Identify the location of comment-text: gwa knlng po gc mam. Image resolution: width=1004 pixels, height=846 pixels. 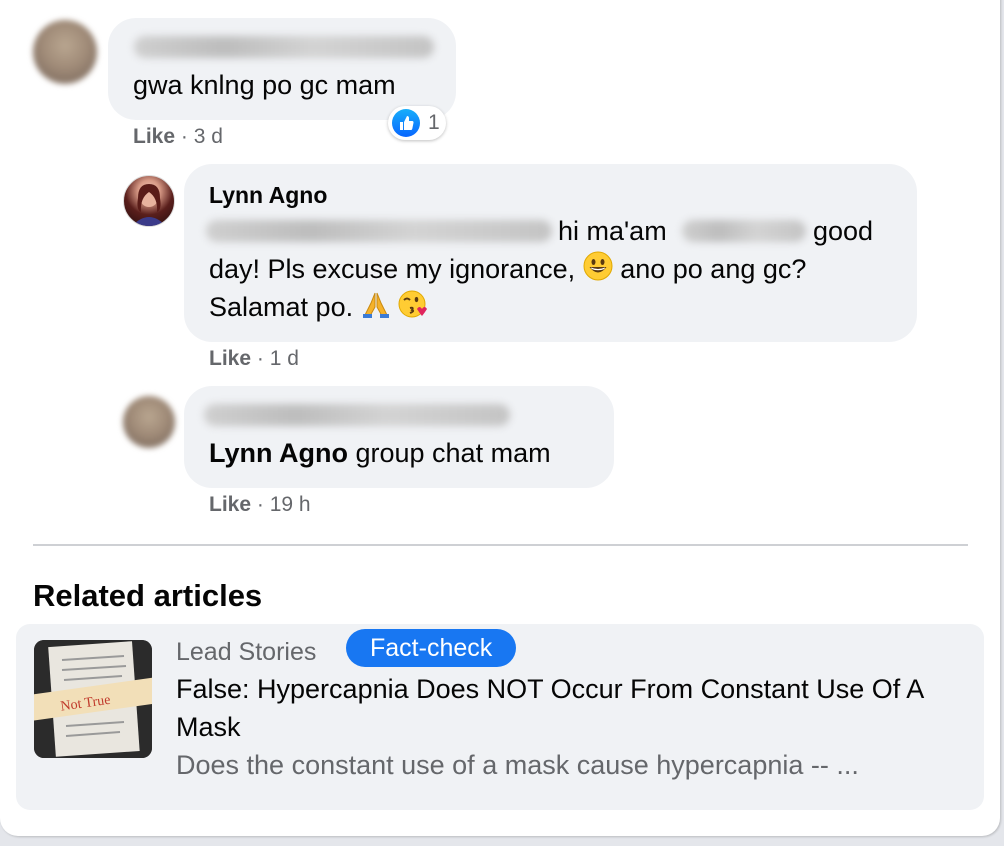
(264, 85).